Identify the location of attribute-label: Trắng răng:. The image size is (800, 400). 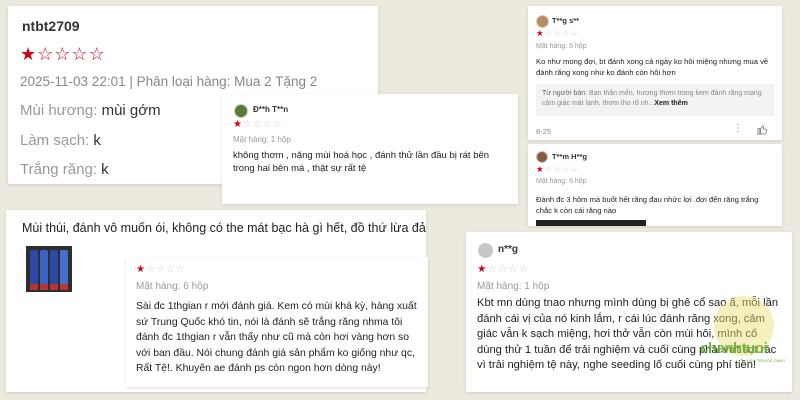
(58, 169).